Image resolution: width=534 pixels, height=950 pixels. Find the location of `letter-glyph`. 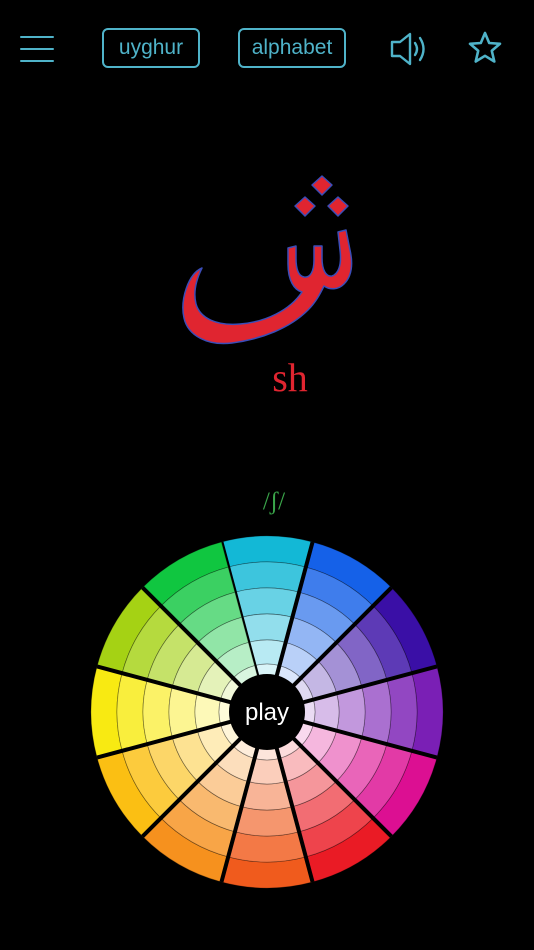

letter-glyph is located at coordinates (267, 260).